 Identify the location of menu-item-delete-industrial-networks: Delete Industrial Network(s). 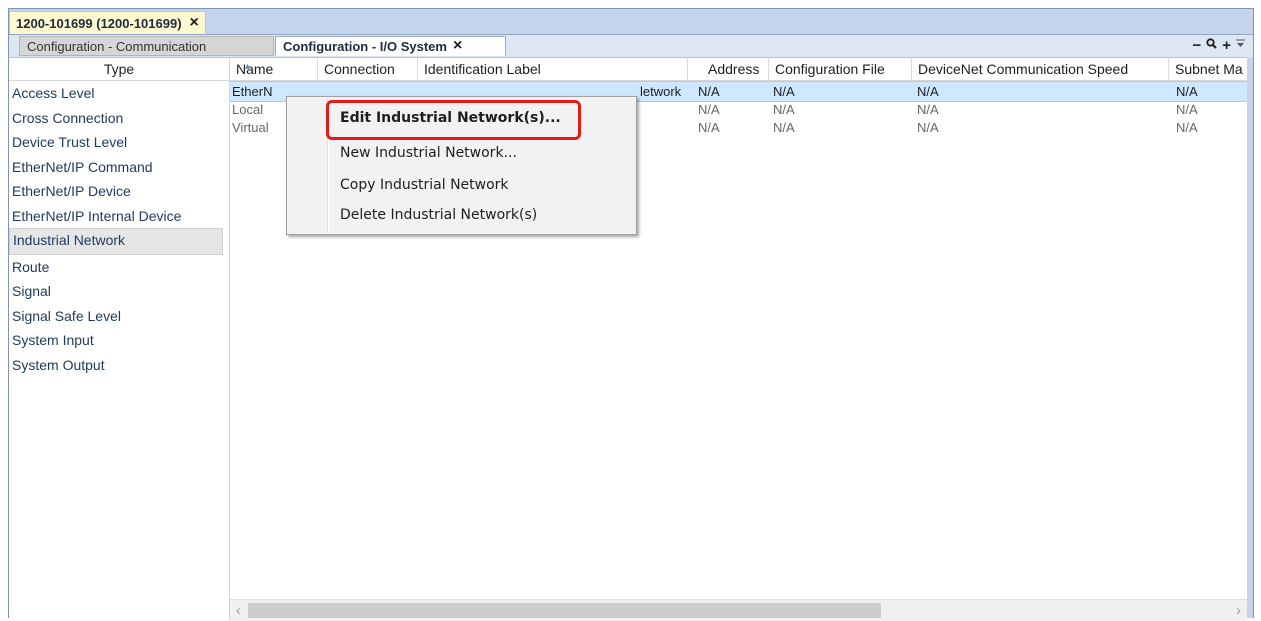
(438, 215).